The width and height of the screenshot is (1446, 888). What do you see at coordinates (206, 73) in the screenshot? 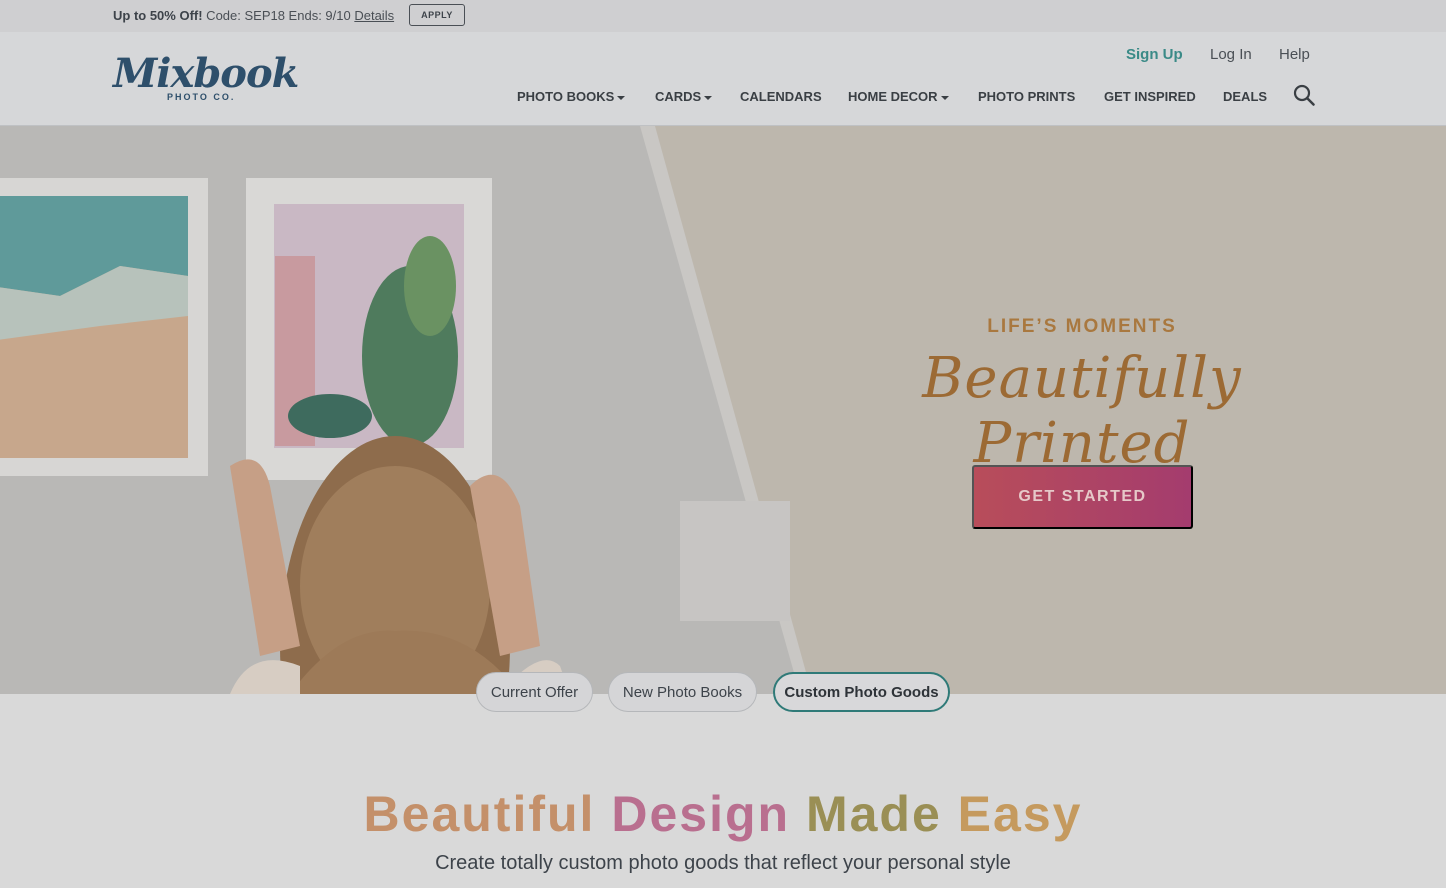
I see `logo-wordmark: Mixbook` at bounding box center [206, 73].